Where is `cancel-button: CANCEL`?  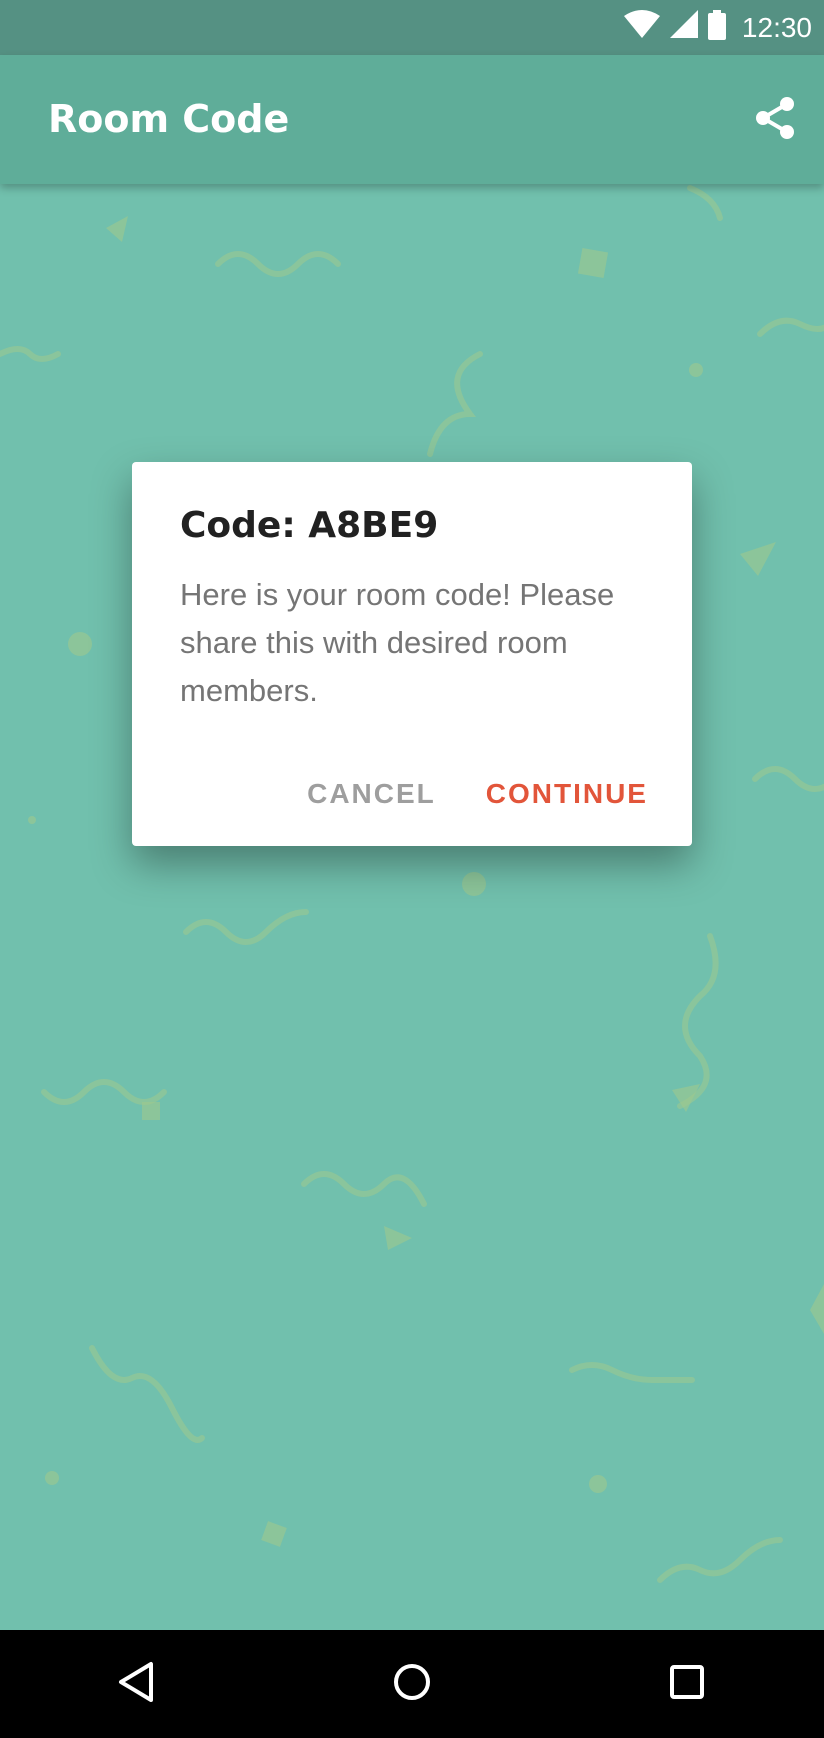
cancel-button: CANCEL is located at coordinates (371, 794).